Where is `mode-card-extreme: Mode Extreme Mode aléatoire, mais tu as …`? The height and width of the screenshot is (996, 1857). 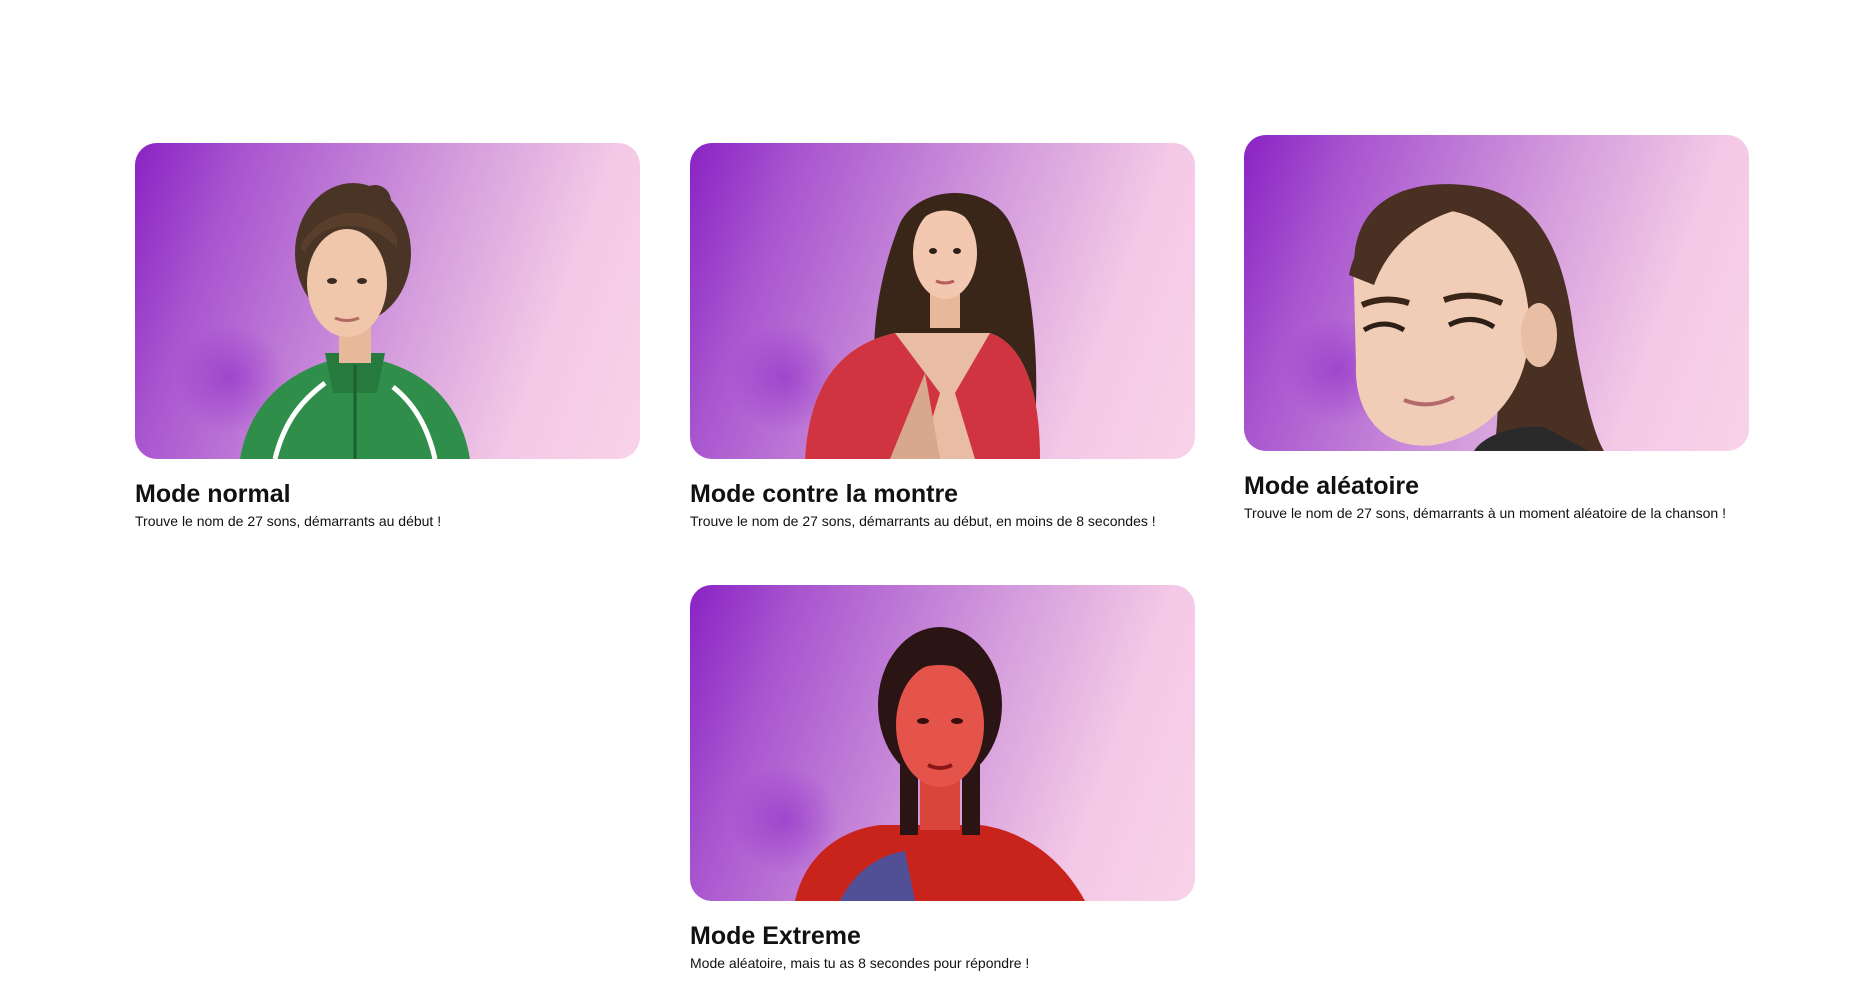 mode-card-extreme: Mode Extreme Mode aléatoire, mais tu as … is located at coordinates (942, 778).